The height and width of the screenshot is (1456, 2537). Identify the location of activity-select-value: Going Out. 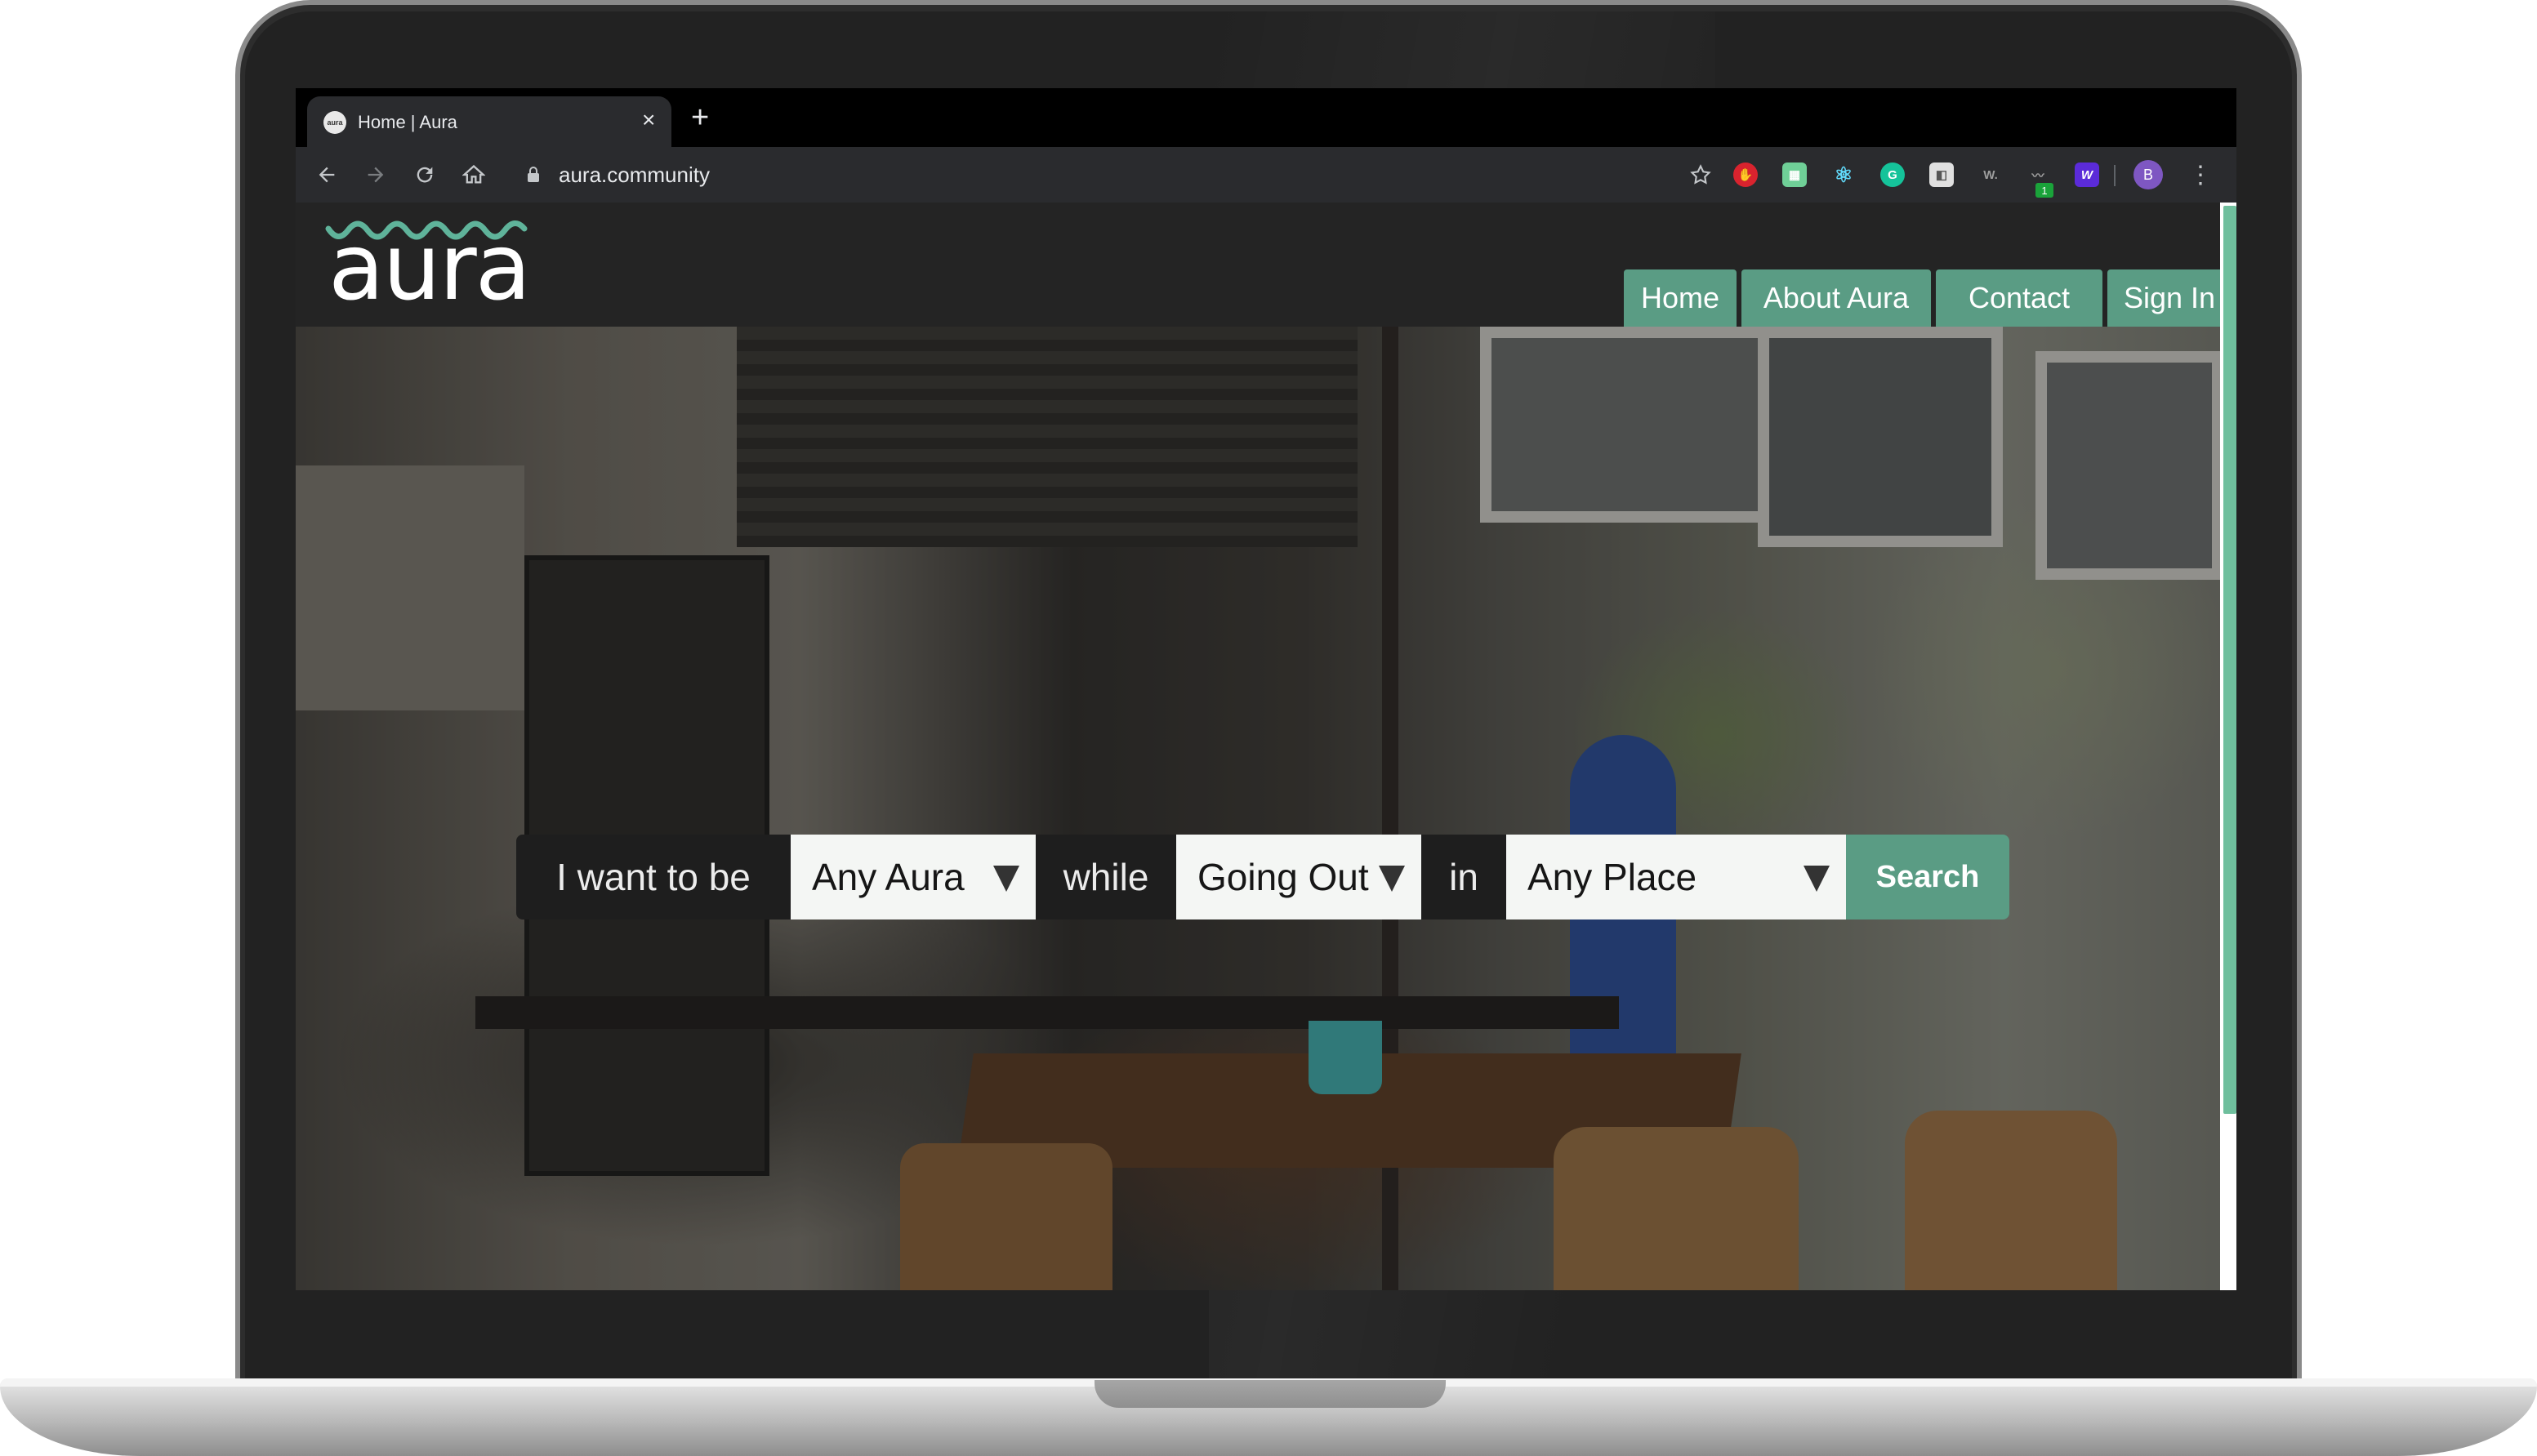
(1283, 877).